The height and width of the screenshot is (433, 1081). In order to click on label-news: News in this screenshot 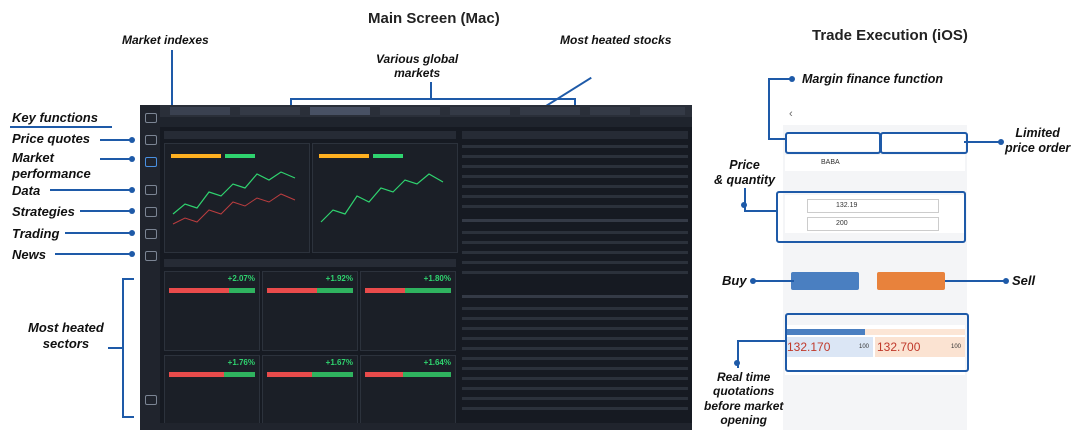, I will do `click(29, 254)`.